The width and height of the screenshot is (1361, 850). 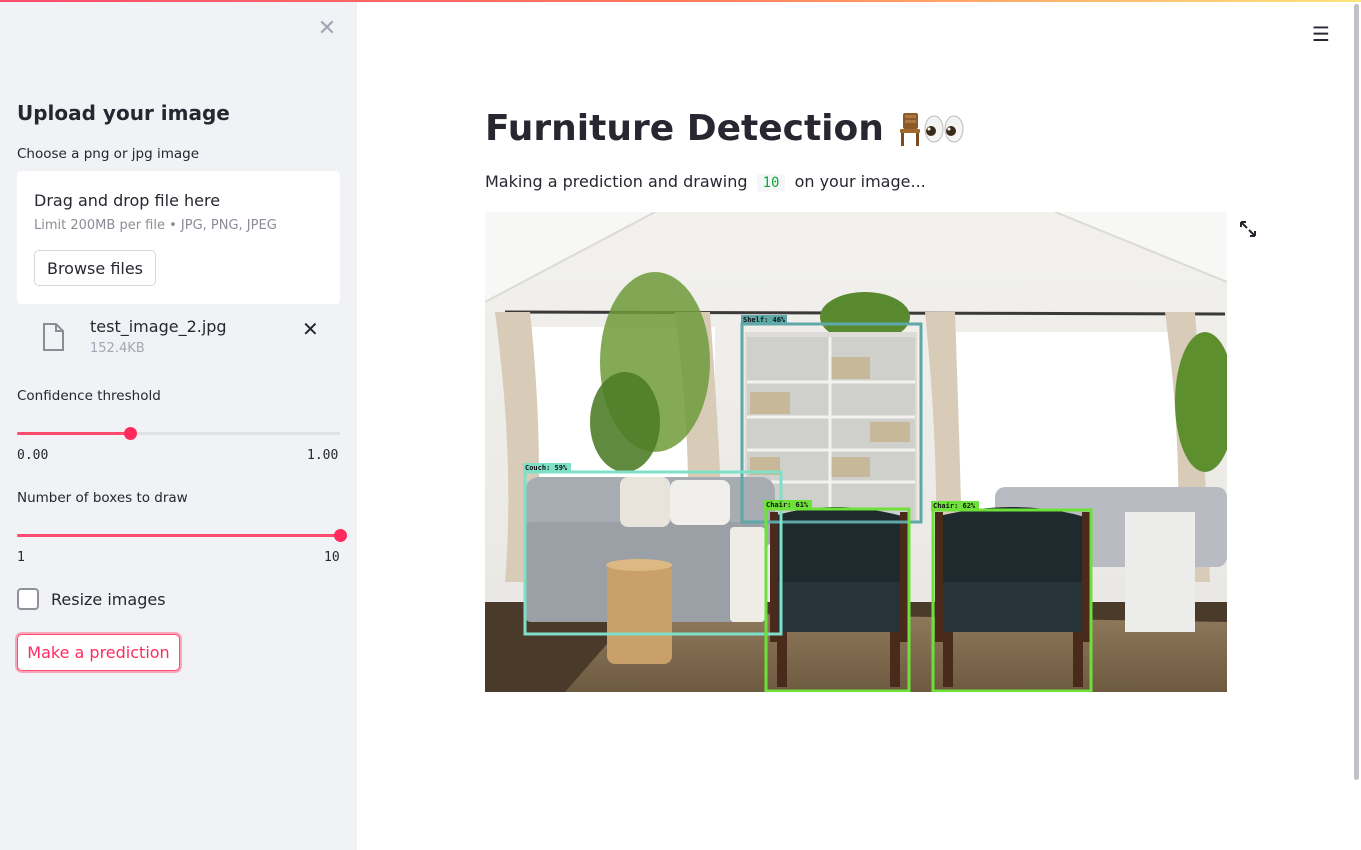 I want to click on scrollbar, so click(x=1356, y=392).